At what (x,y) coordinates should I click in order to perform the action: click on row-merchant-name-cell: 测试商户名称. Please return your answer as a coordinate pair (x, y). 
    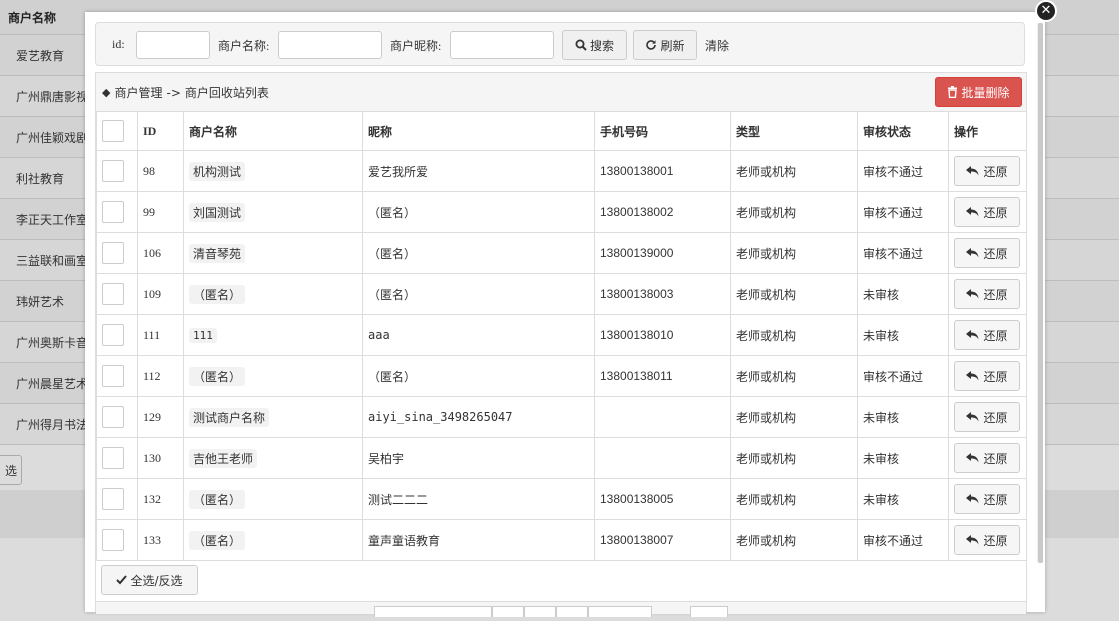
    Looking at the image, I should click on (273, 417).